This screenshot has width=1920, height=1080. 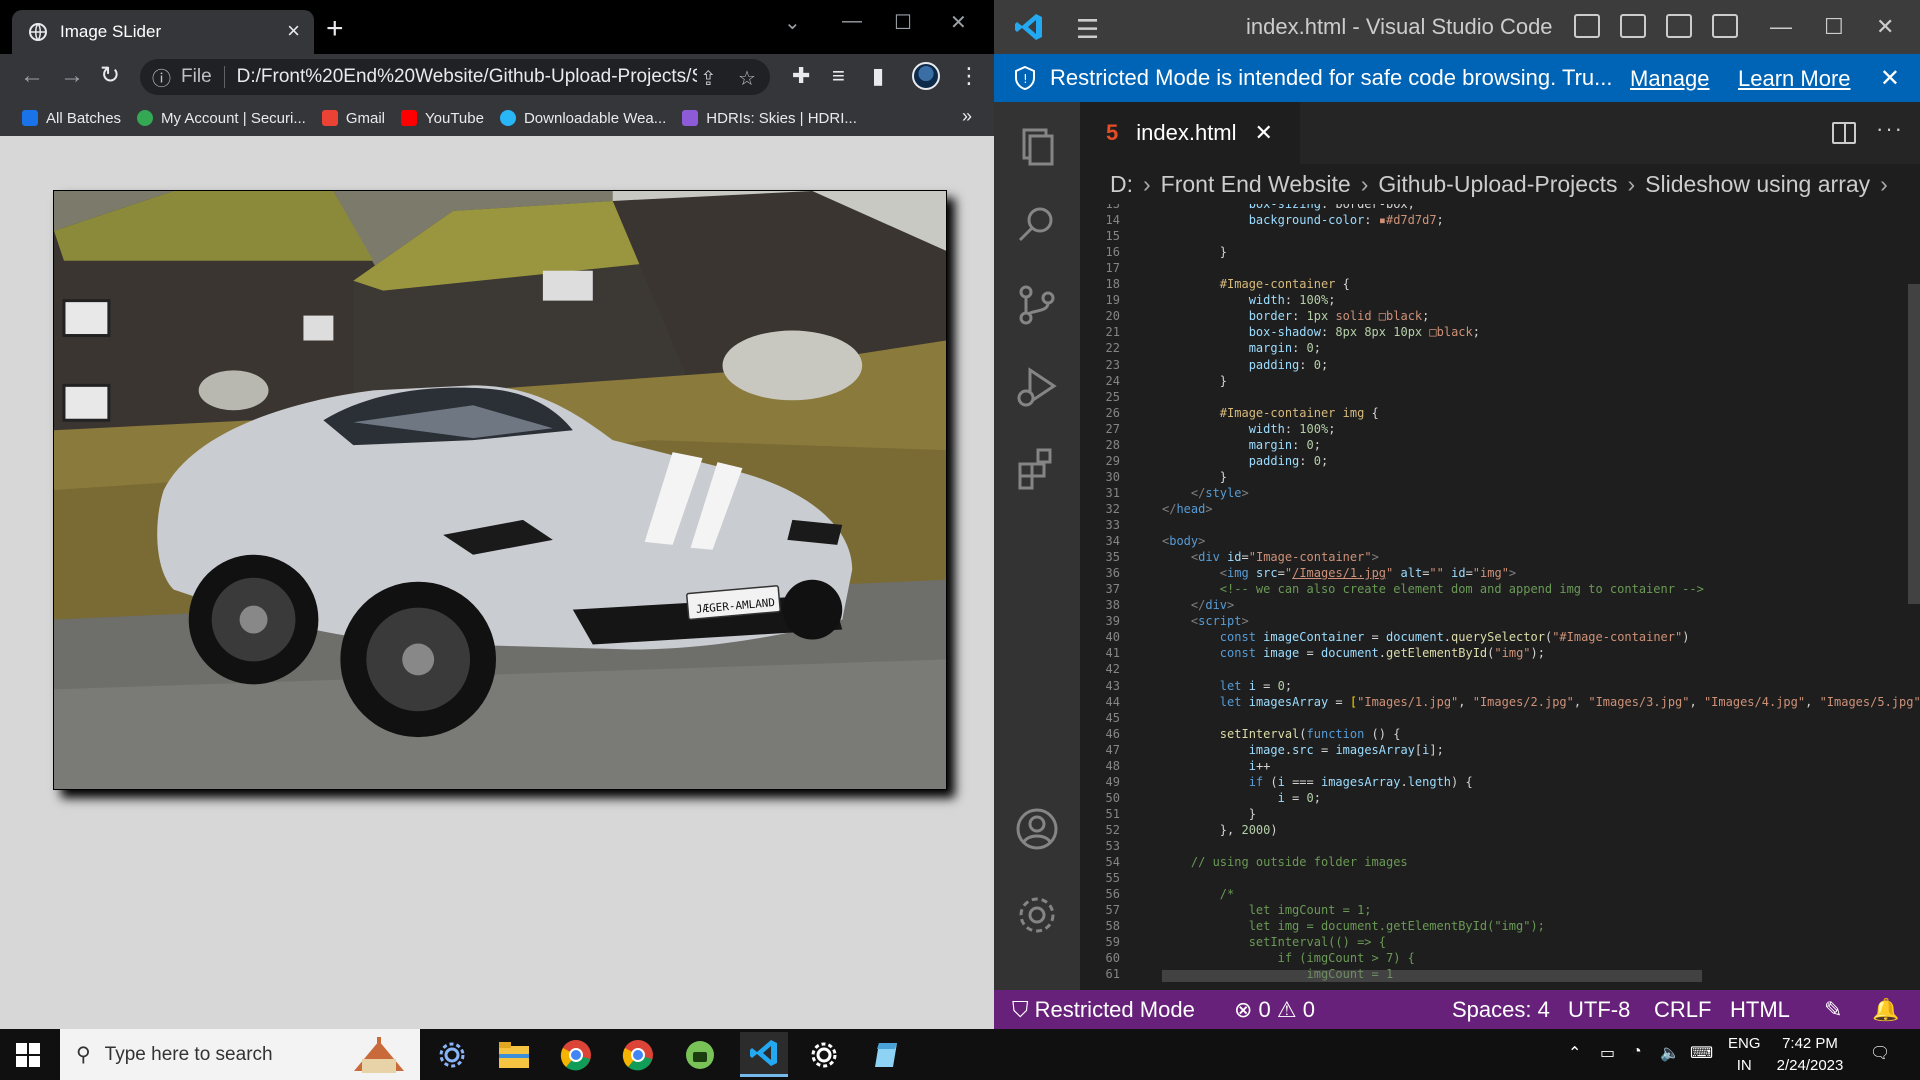 I want to click on chrome-profile-app-icon, so click(x=638, y=1055).